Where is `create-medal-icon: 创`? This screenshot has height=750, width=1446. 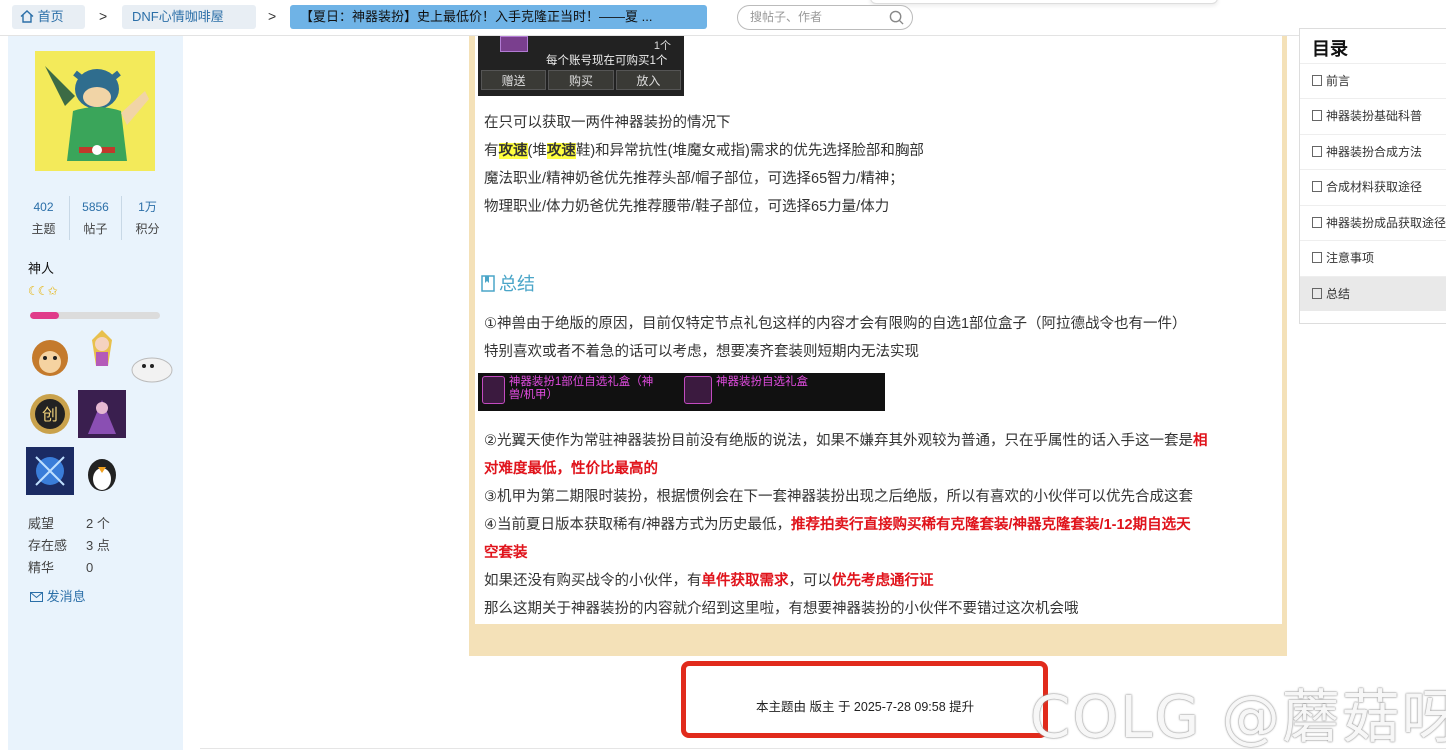 create-medal-icon: 创 is located at coordinates (50, 414).